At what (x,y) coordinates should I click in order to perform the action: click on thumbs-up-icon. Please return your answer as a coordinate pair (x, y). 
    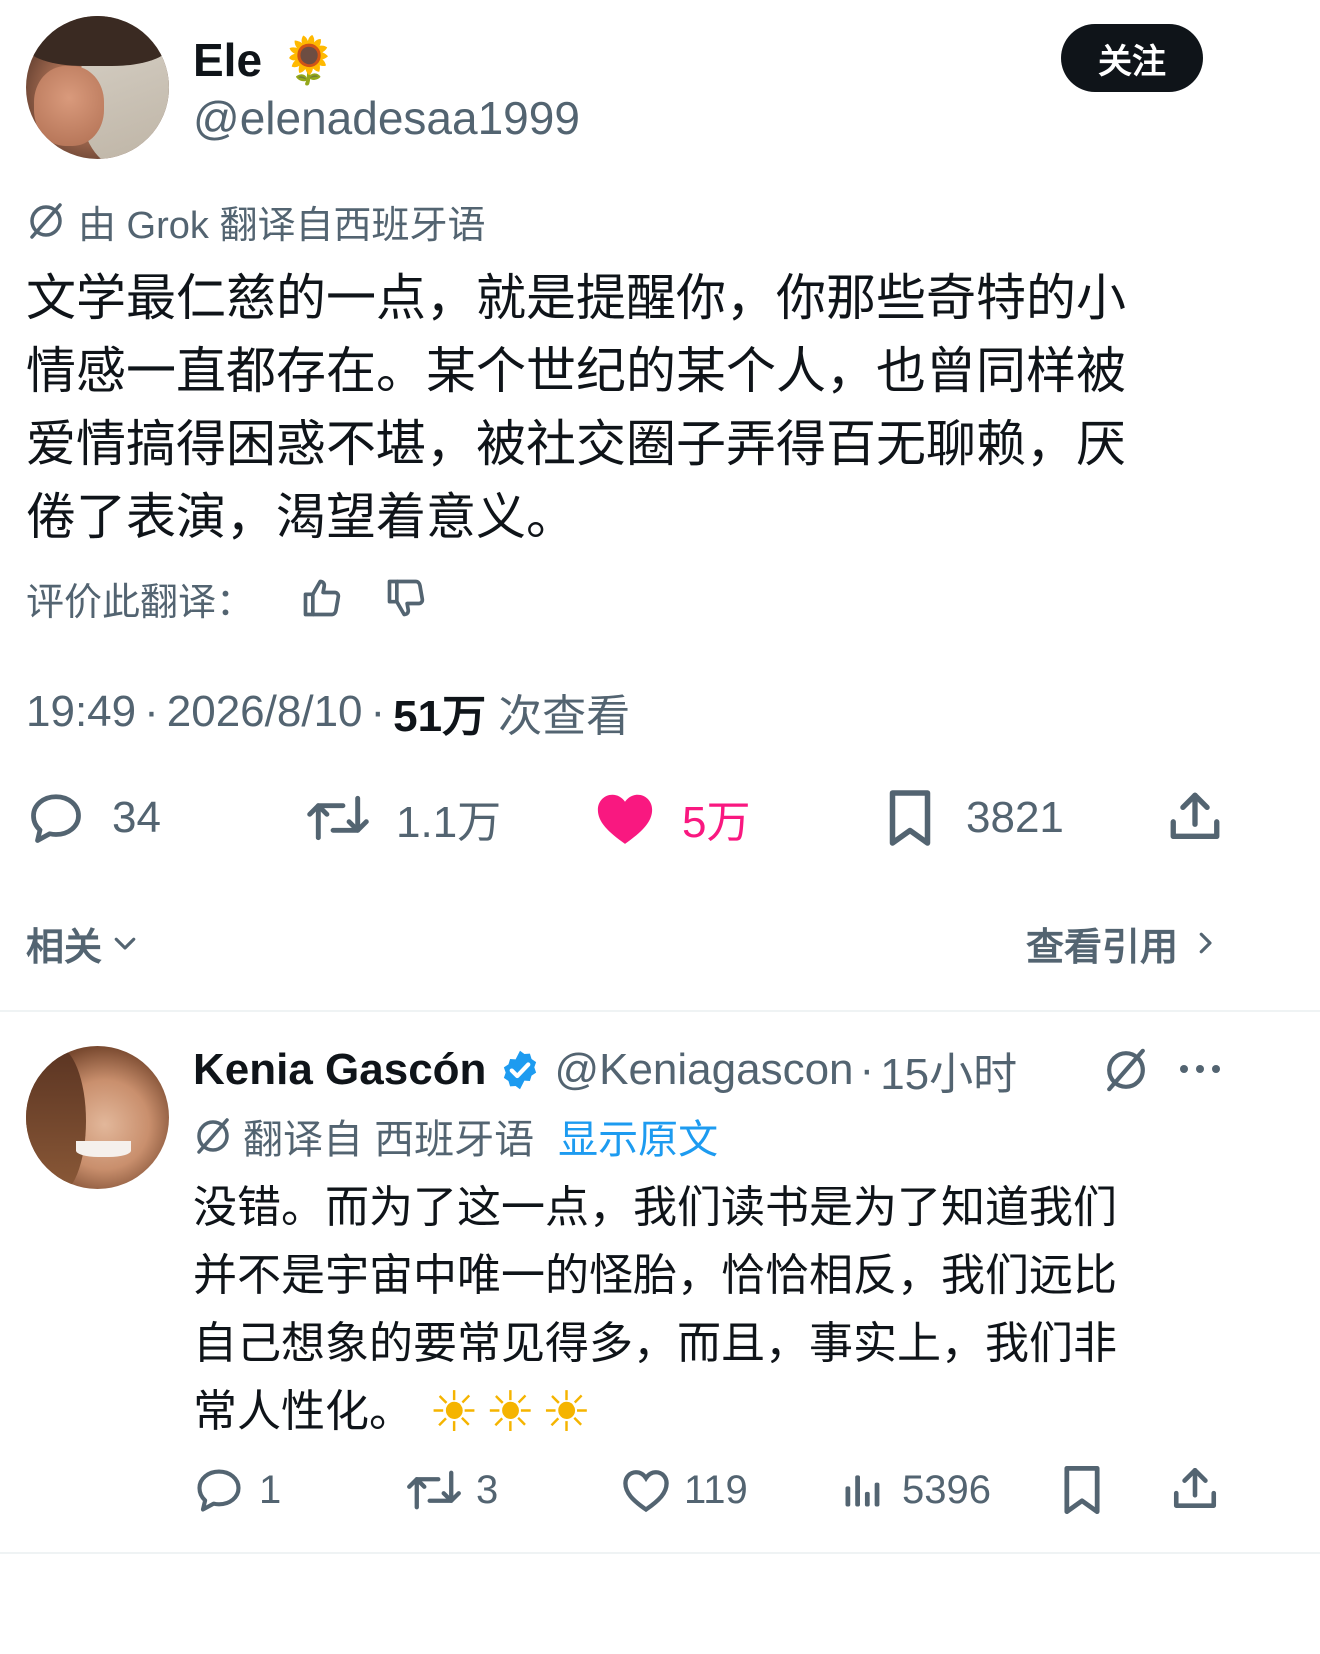
    Looking at the image, I should click on (322, 598).